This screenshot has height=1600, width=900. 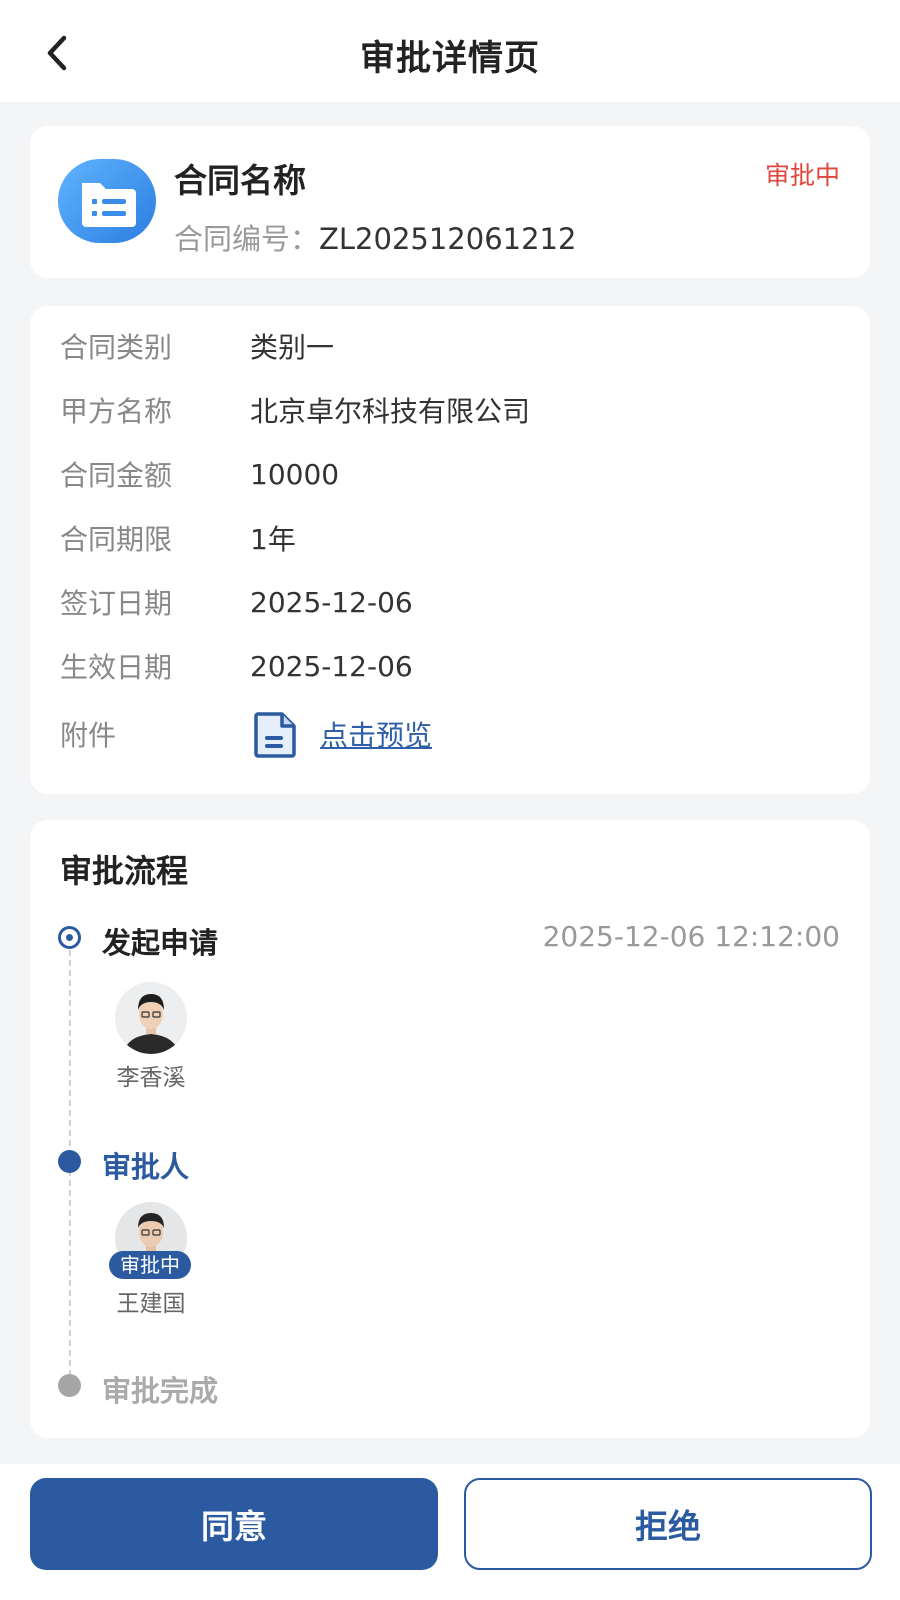 I want to click on reject-button: 拒绝, so click(x=668, y=1524).